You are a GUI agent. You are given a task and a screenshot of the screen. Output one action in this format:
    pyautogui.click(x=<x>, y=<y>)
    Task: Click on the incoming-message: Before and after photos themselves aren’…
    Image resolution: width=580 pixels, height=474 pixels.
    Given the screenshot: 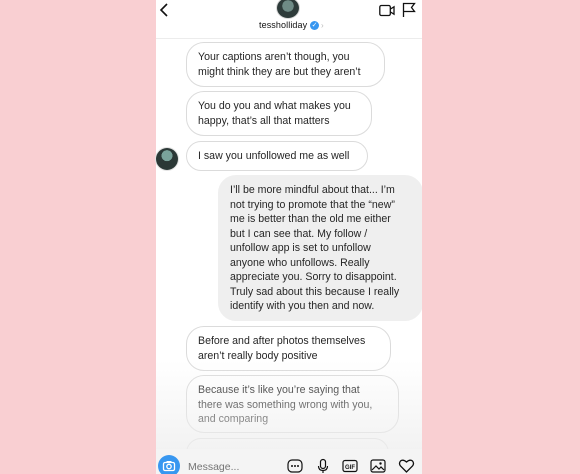 What is the action you would take?
    pyautogui.click(x=288, y=348)
    